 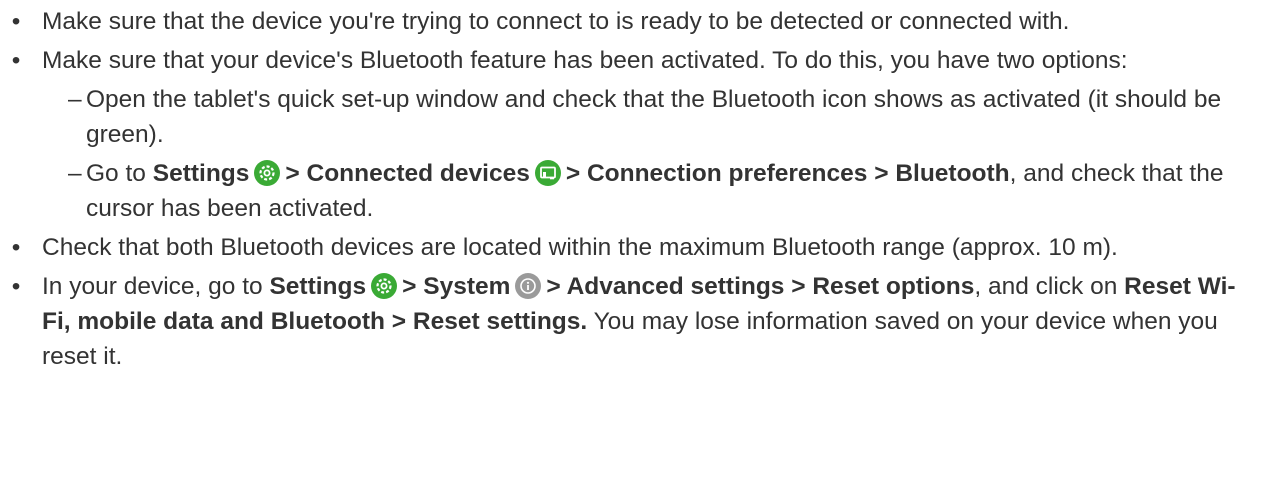 What do you see at coordinates (760, 286) in the screenshot?
I see `reset-path-label: > Advanced settings > Reset options` at bounding box center [760, 286].